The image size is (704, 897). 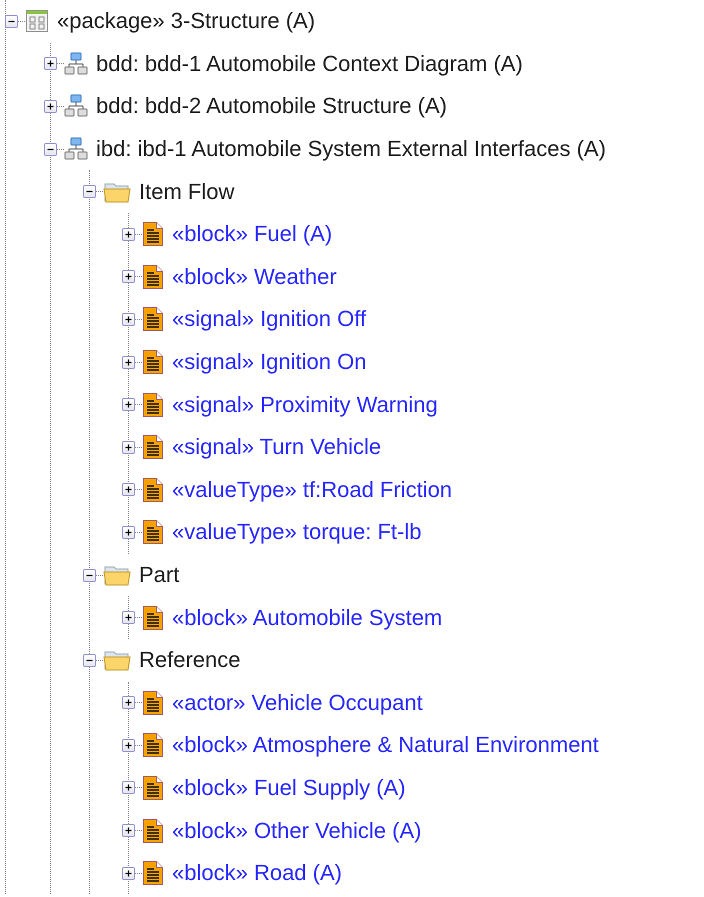 What do you see at coordinates (312, 489) in the screenshot?
I see `tree-item-label: «valueType» tf:Road Friction` at bounding box center [312, 489].